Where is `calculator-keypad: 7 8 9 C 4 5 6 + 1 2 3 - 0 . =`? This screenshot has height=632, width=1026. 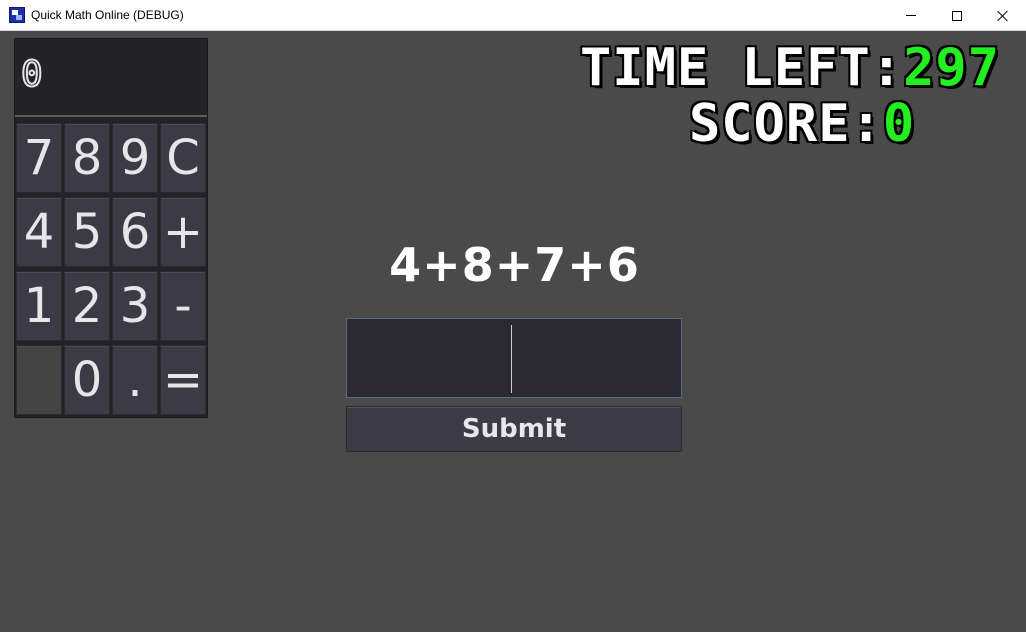
calculator-keypad: 7 8 9 C 4 5 6 + 1 2 3 - 0 . = is located at coordinates (112, 269).